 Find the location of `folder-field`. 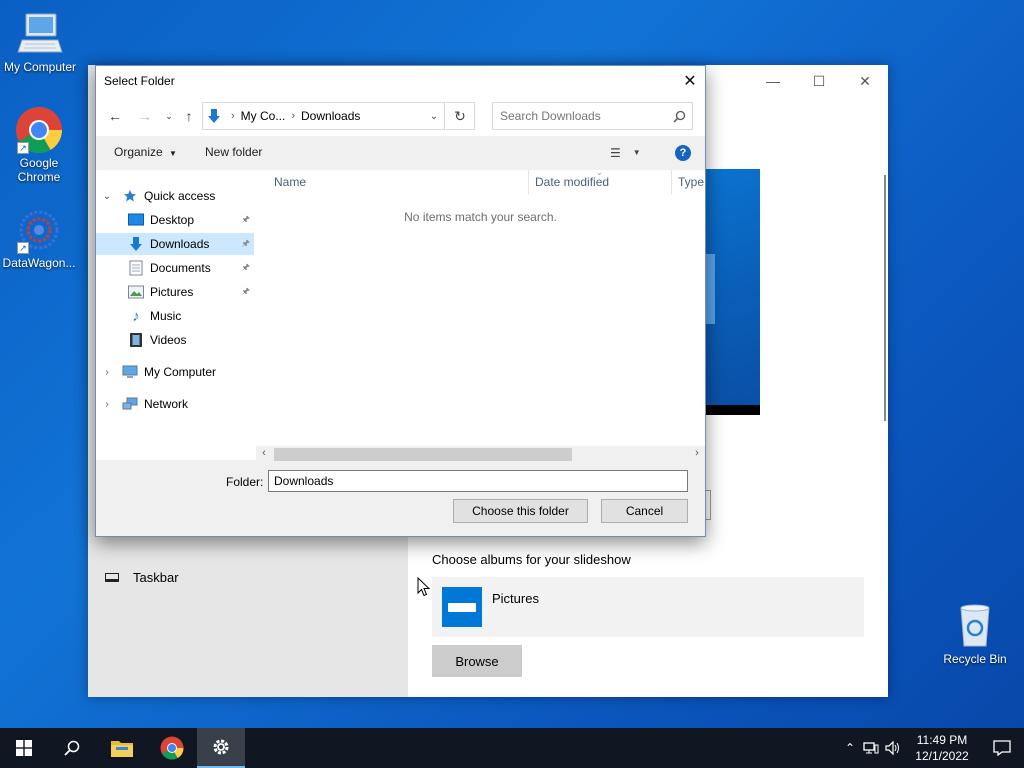

folder-field is located at coordinates (478, 481).